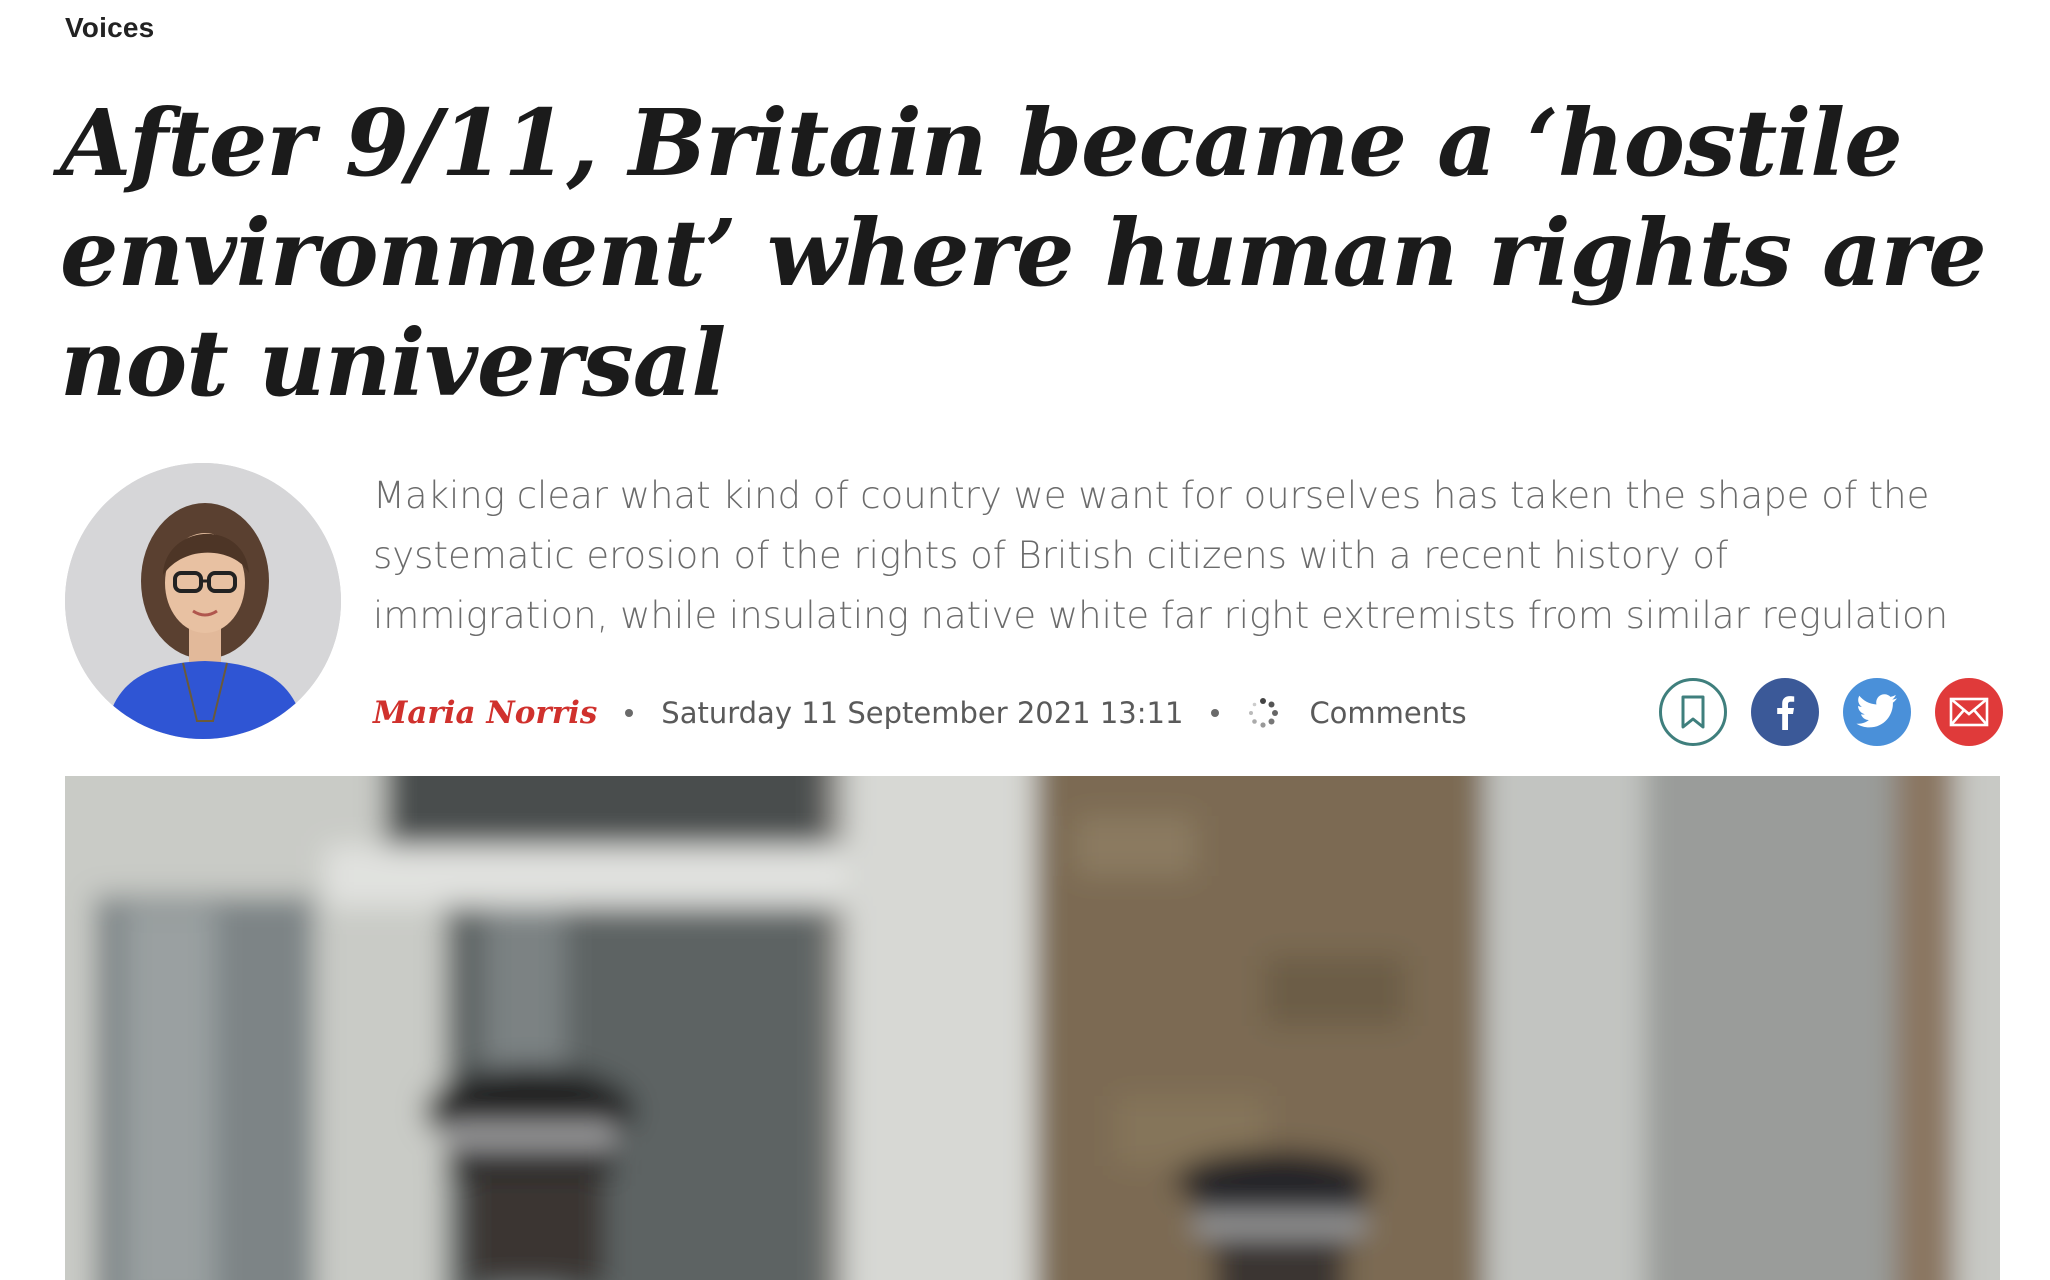 The height and width of the screenshot is (1280, 2050). What do you see at coordinates (1263, 713) in the screenshot?
I see `loading-spinner-icon` at bounding box center [1263, 713].